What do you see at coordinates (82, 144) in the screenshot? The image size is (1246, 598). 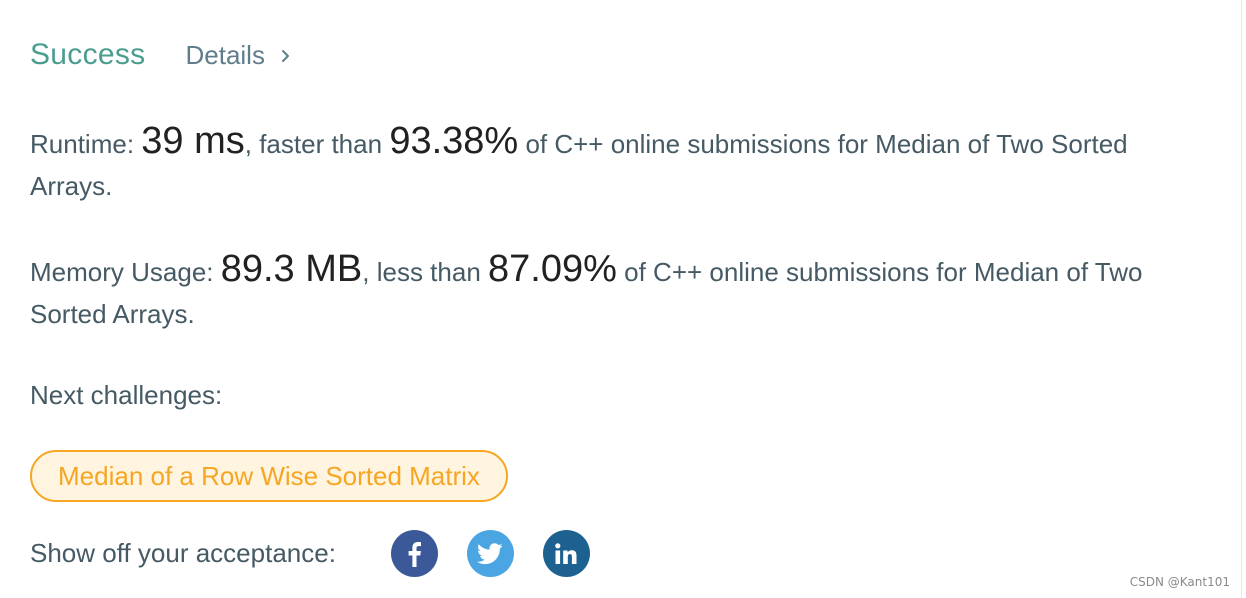 I see `runtime-label: Runtime:` at bounding box center [82, 144].